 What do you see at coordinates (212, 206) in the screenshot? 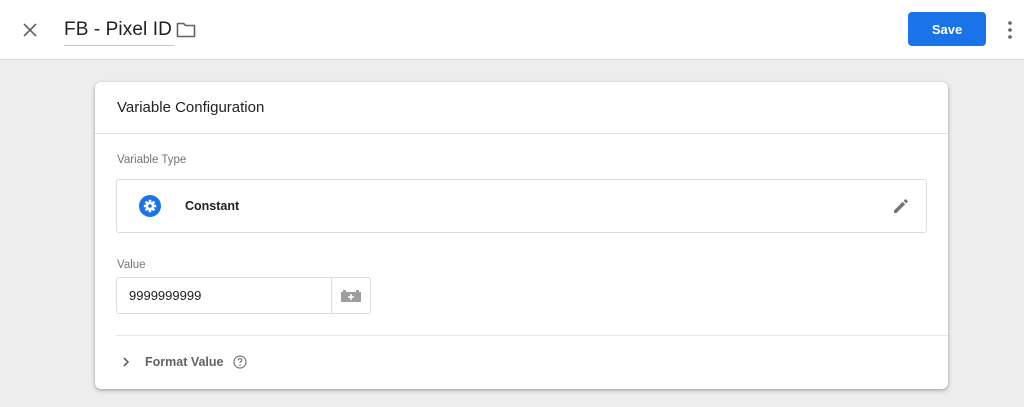
I see `variable-type-name: Constant` at bounding box center [212, 206].